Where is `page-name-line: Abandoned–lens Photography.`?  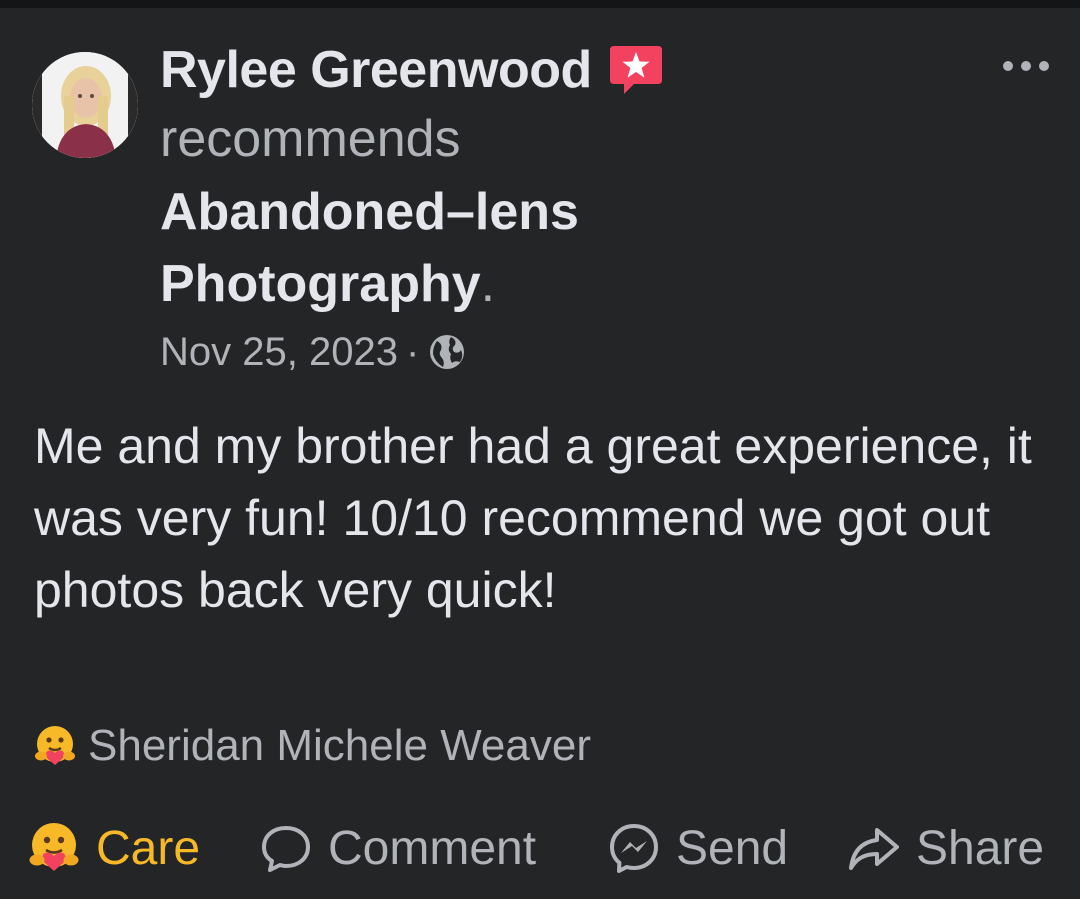
page-name-line: Abandoned–lens Photography. is located at coordinates (440, 248).